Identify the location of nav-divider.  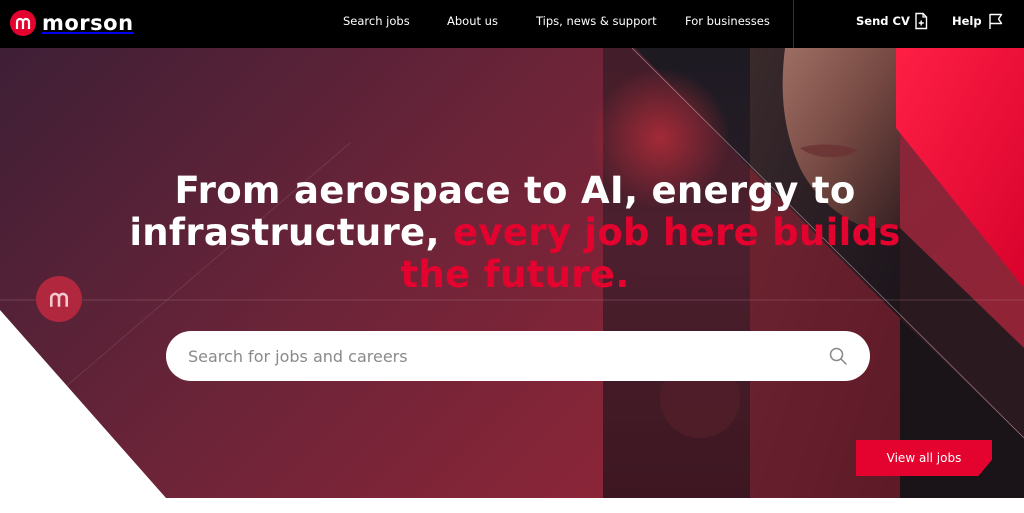
(793, 24).